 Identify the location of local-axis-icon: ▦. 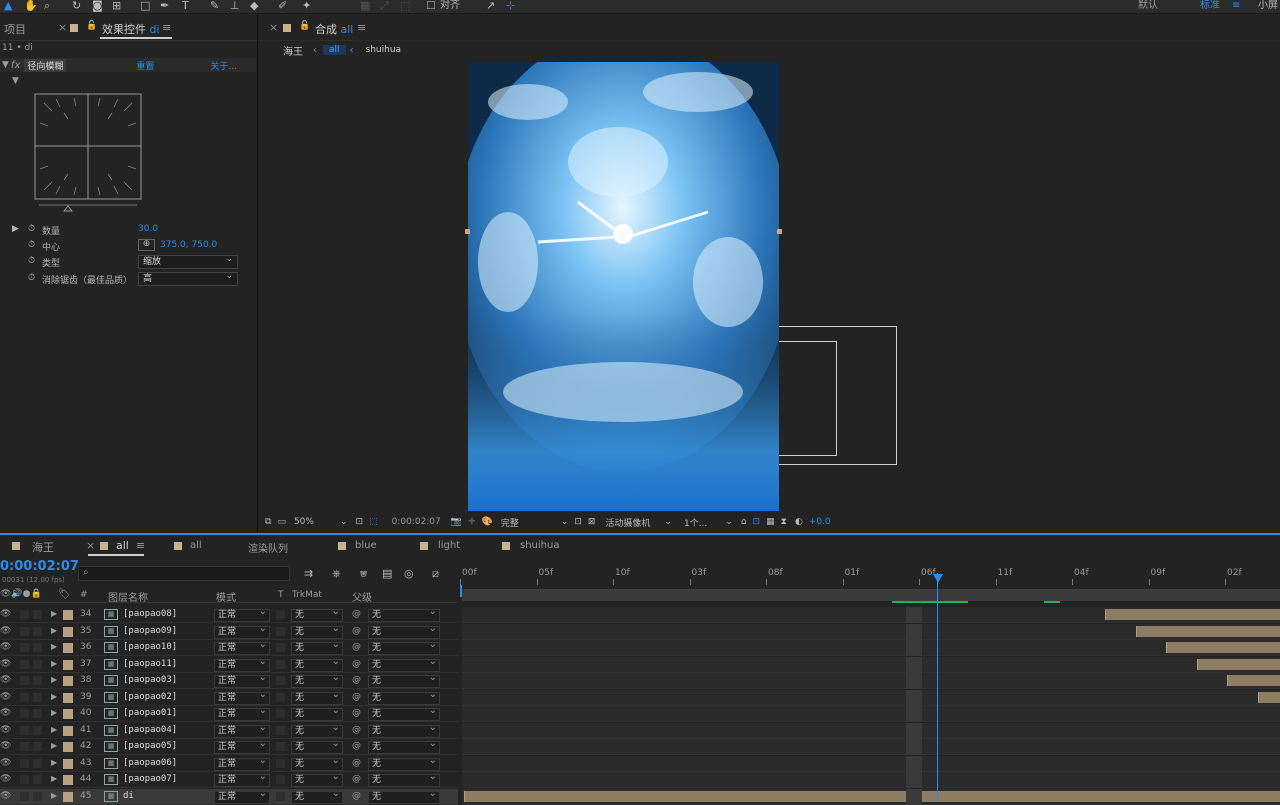
(365, 6).